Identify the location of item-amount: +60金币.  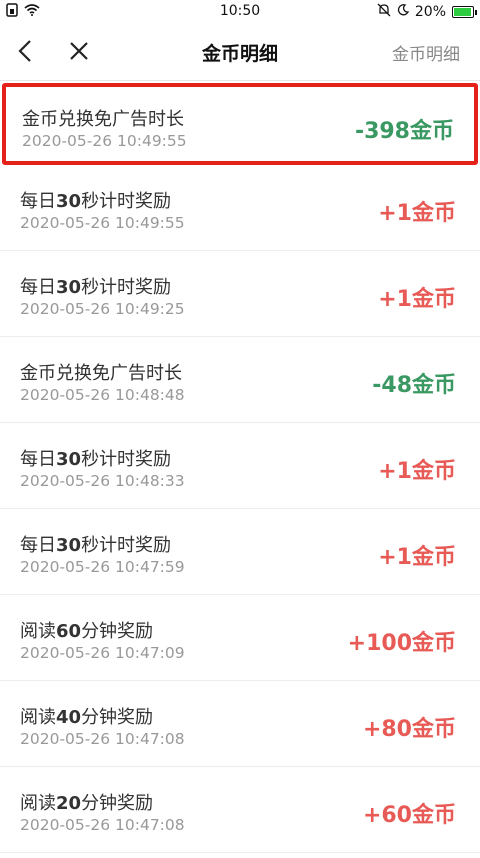
(409, 815).